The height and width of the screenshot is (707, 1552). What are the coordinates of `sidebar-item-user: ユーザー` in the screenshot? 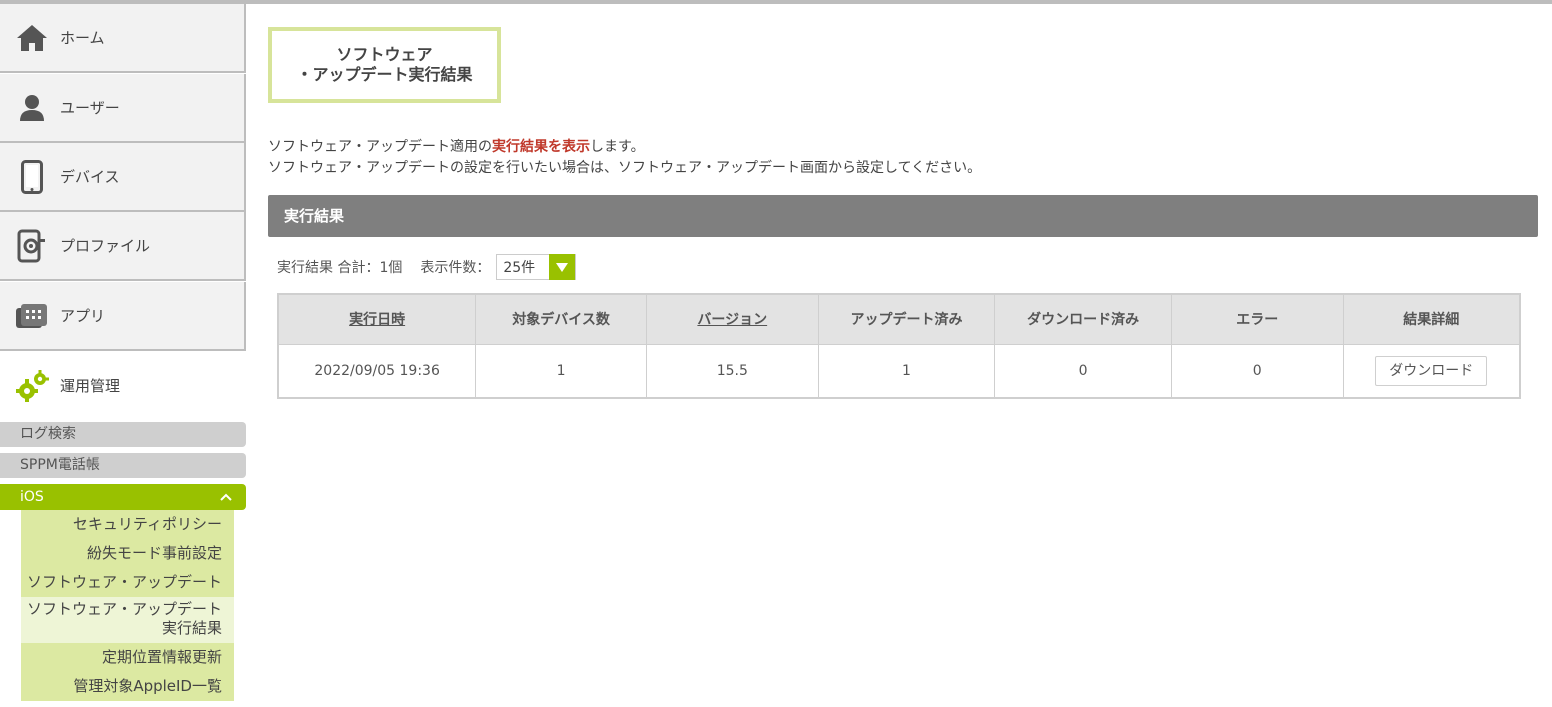 It's located at (123, 108).